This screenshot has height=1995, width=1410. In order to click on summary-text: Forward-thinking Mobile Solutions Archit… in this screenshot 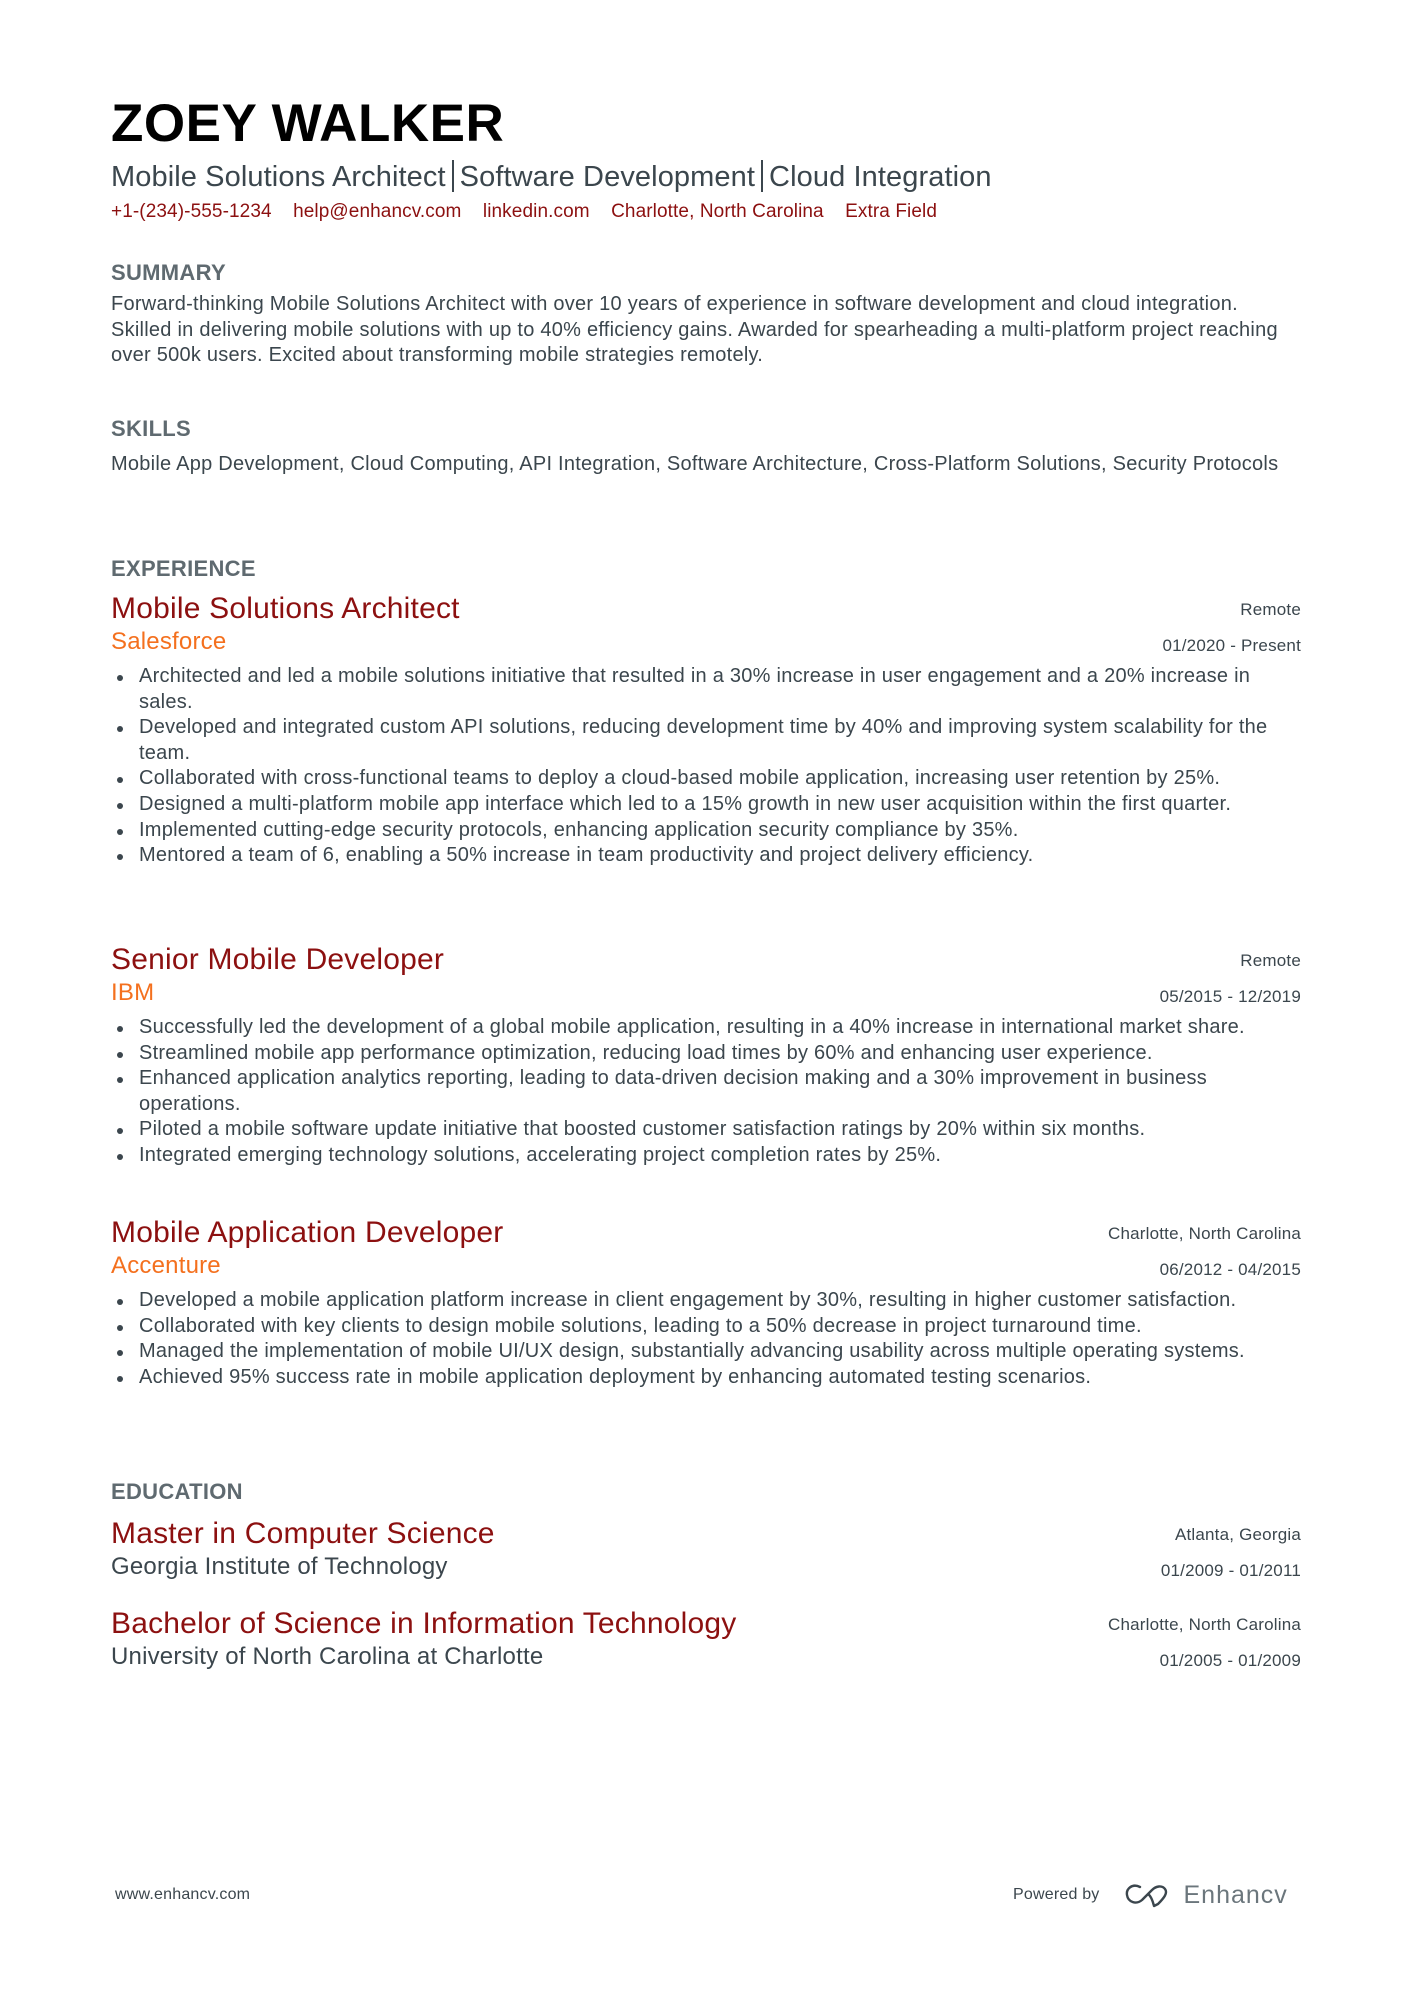, I will do `click(694, 330)`.